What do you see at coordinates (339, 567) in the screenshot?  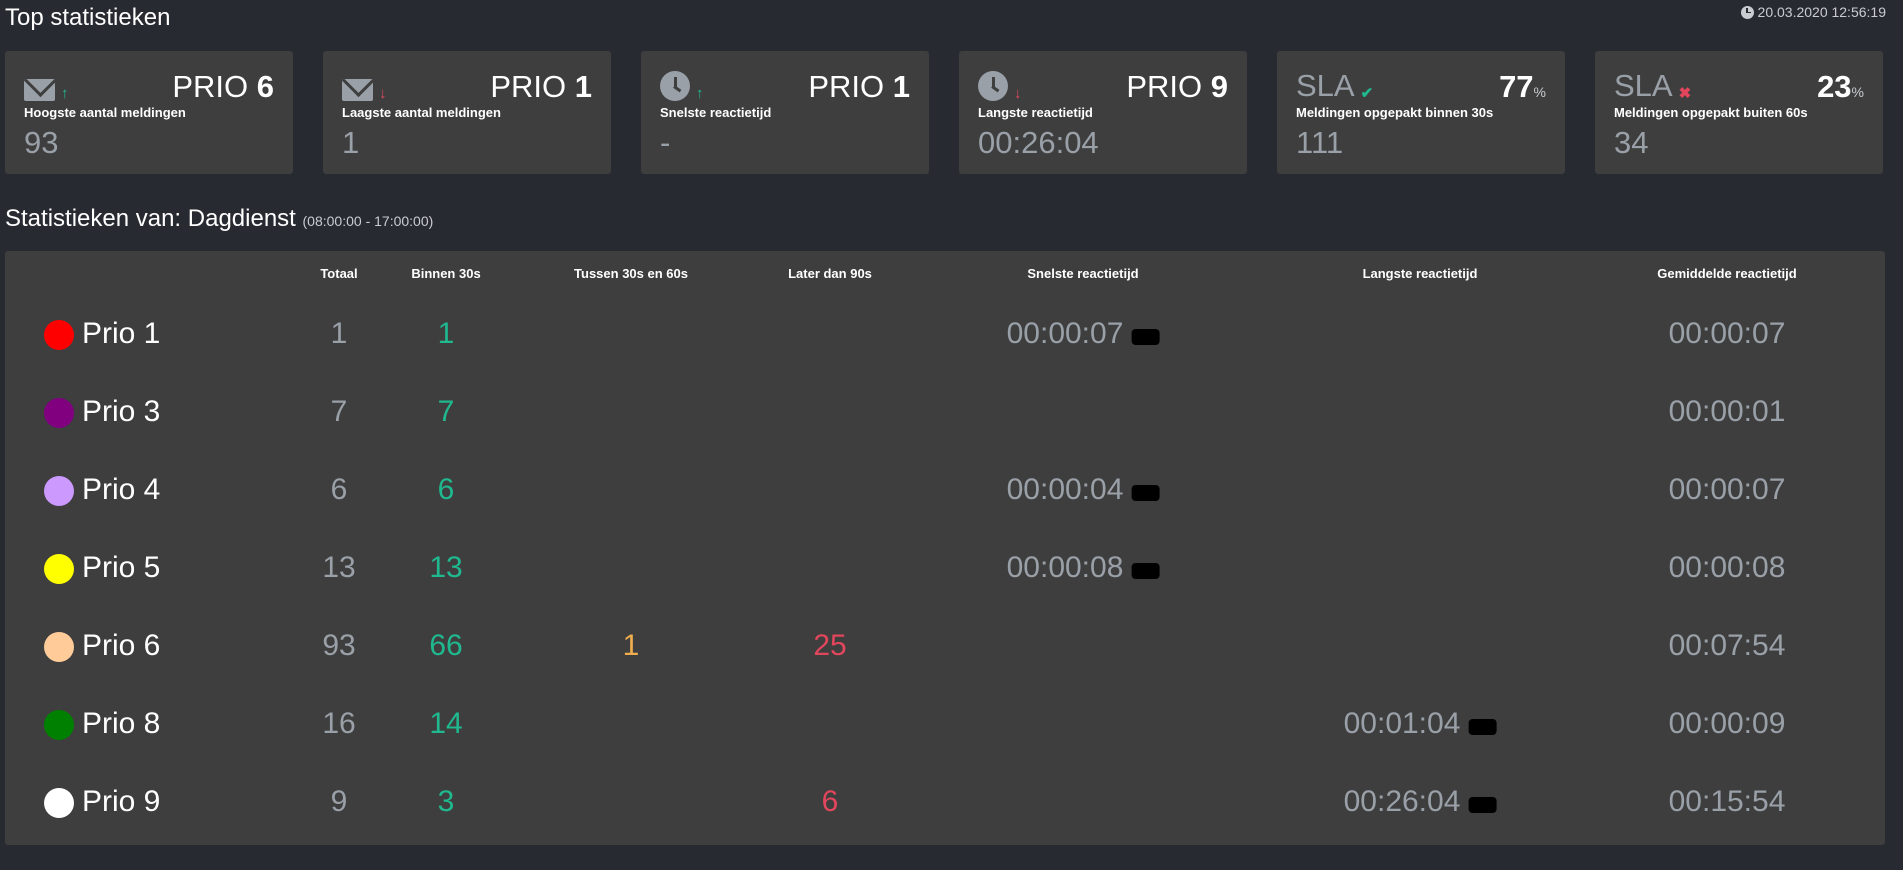 I see `cell-totaal: 13` at bounding box center [339, 567].